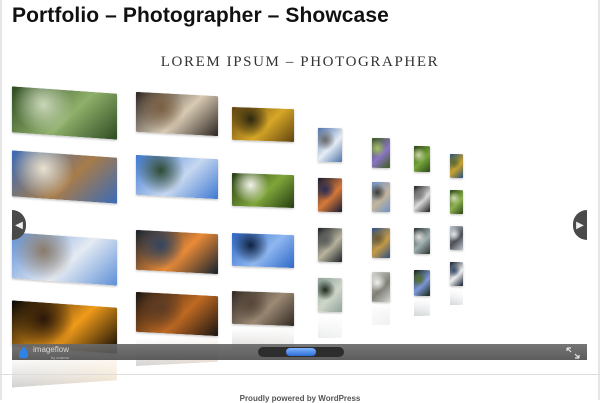 The height and width of the screenshot is (403, 600). What do you see at coordinates (300, 62) in the screenshot?
I see `gallery-heading: LOREM IPSUM – PHOTOGRAPHER` at bounding box center [300, 62].